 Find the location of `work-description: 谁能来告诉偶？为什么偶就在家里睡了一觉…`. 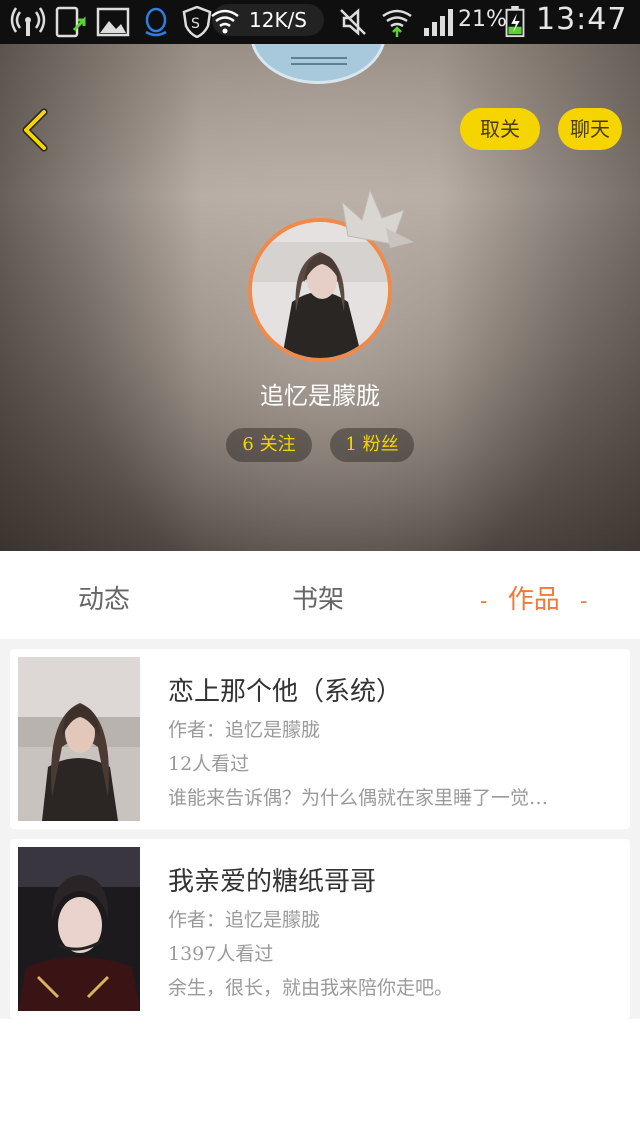

work-description: 谁能来告诉偶？为什么偶就在家里睡了一觉… is located at coordinates (358, 798).